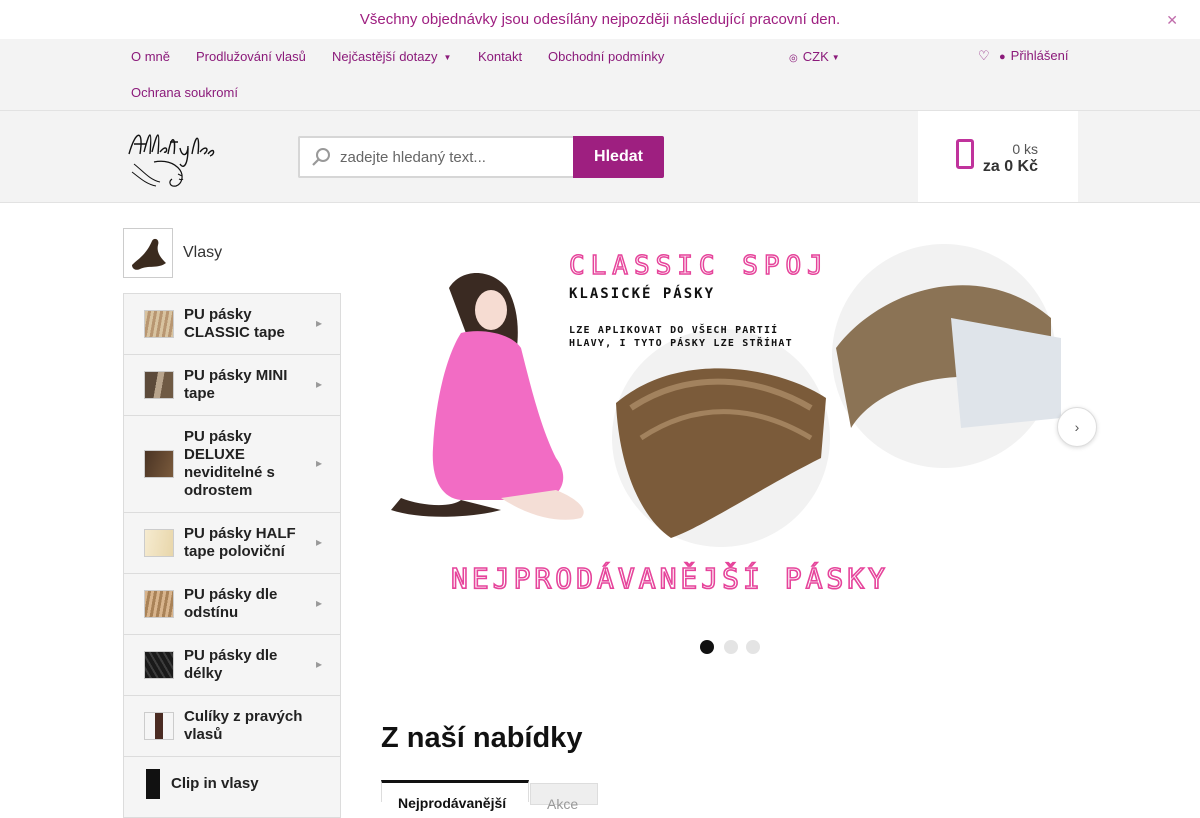 The image size is (1200, 818). Describe the element at coordinates (673, 329) in the screenshot. I see `banner-line-1: LZE APLIKOVAT DO VŠECH PARTIÍ` at that location.